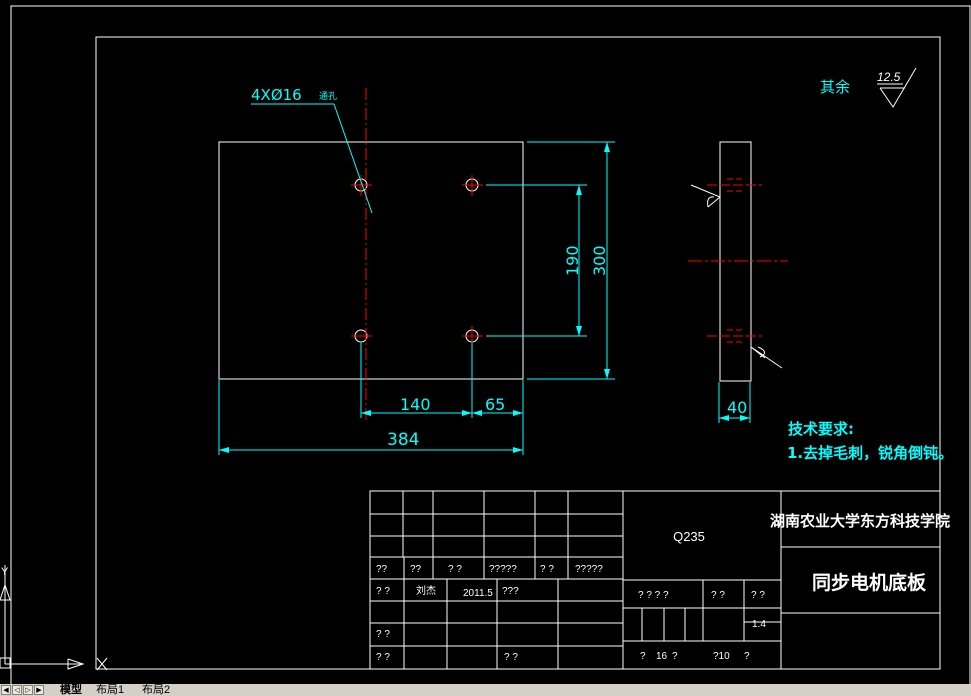  Describe the element at coordinates (835, 87) in the screenshot. I see `roughness-label: 其余` at that location.